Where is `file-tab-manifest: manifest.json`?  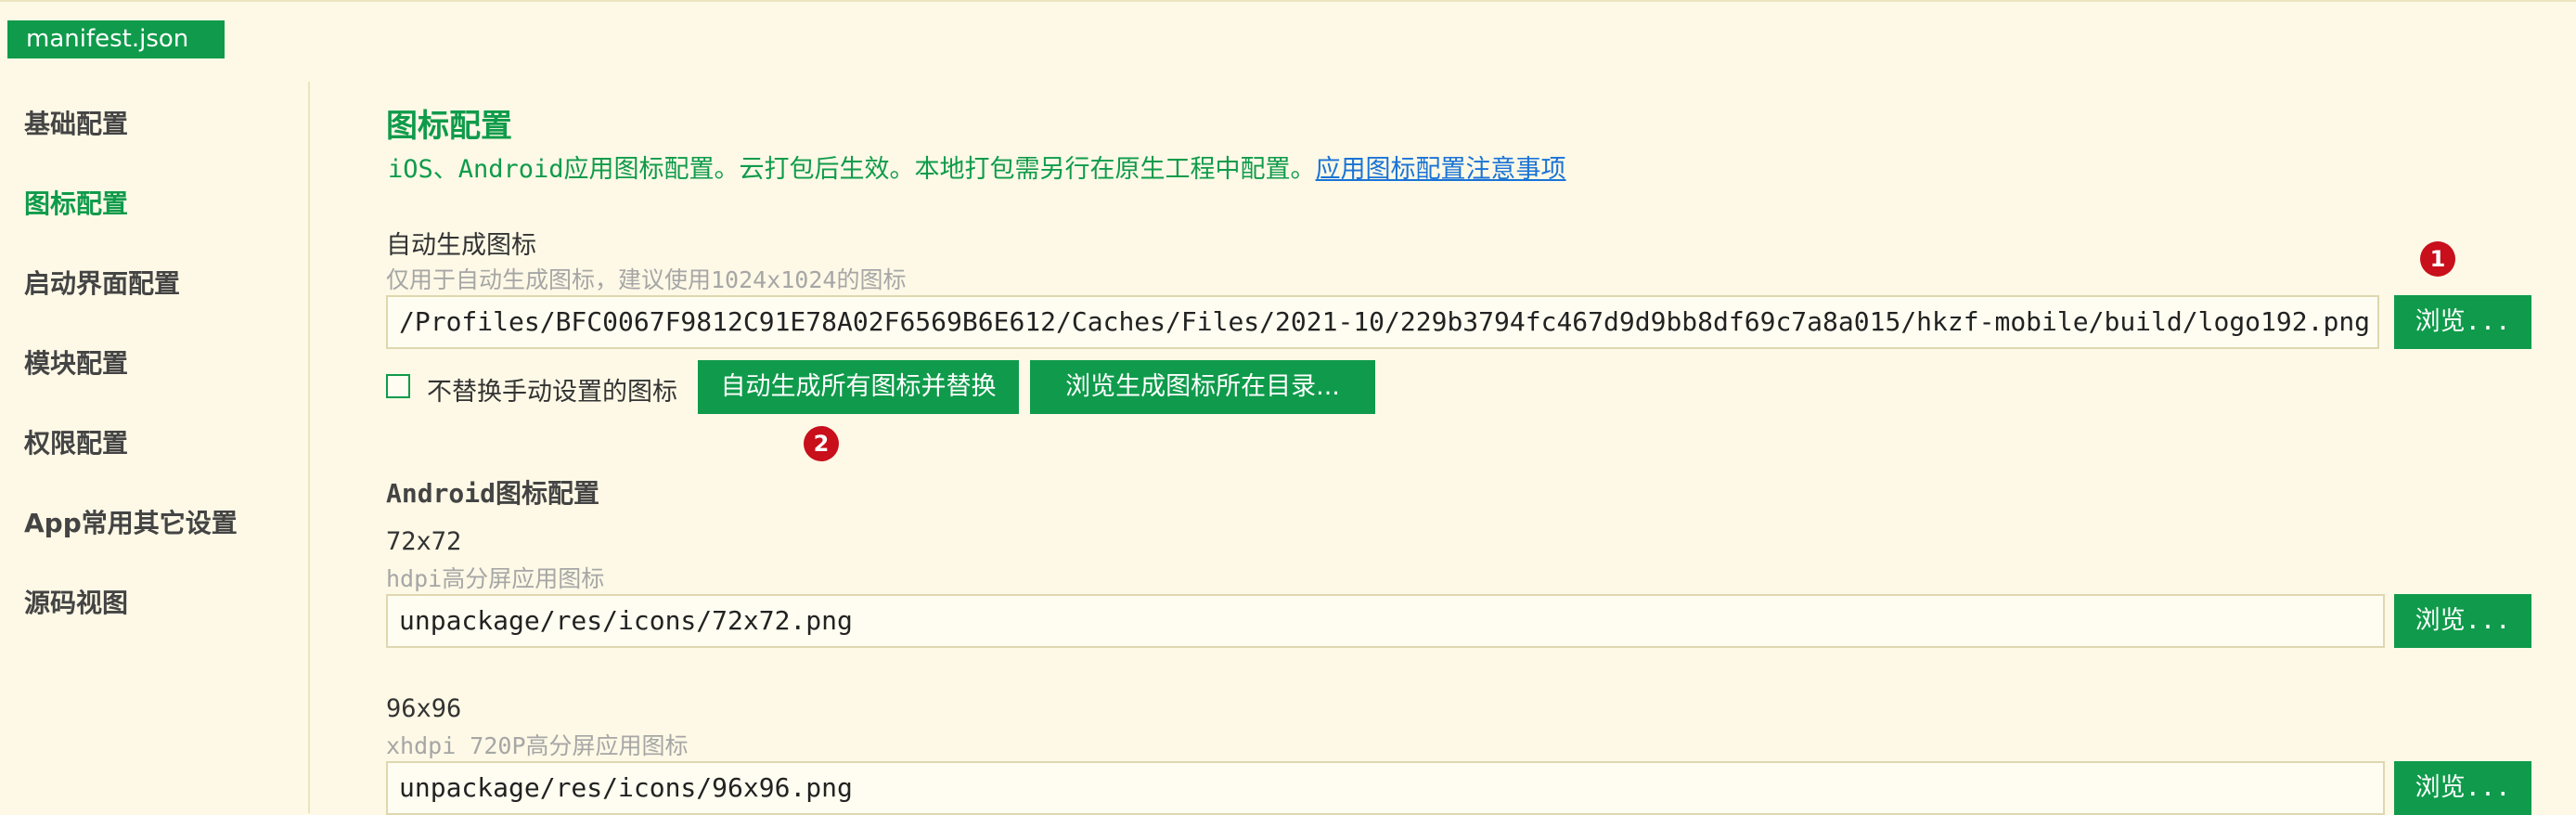
file-tab-manifest: manifest.json is located at coordinates (116, 39).